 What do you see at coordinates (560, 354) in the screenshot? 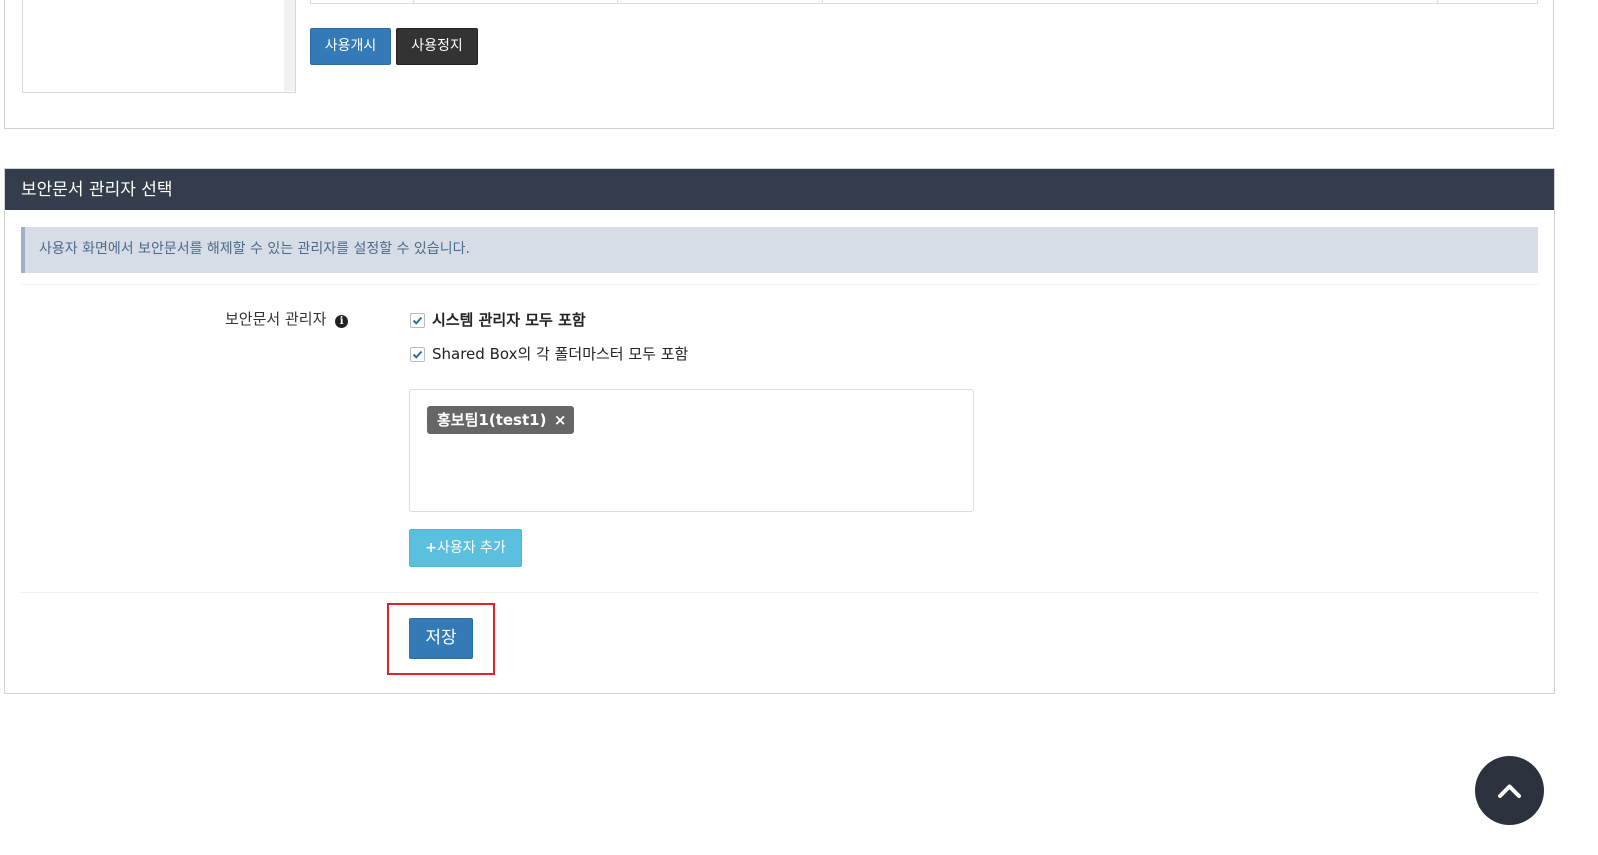
I see `checkbox-label: Shared Box의 각 폴더마스터 모두 포함` at bounding box center [560, 354].